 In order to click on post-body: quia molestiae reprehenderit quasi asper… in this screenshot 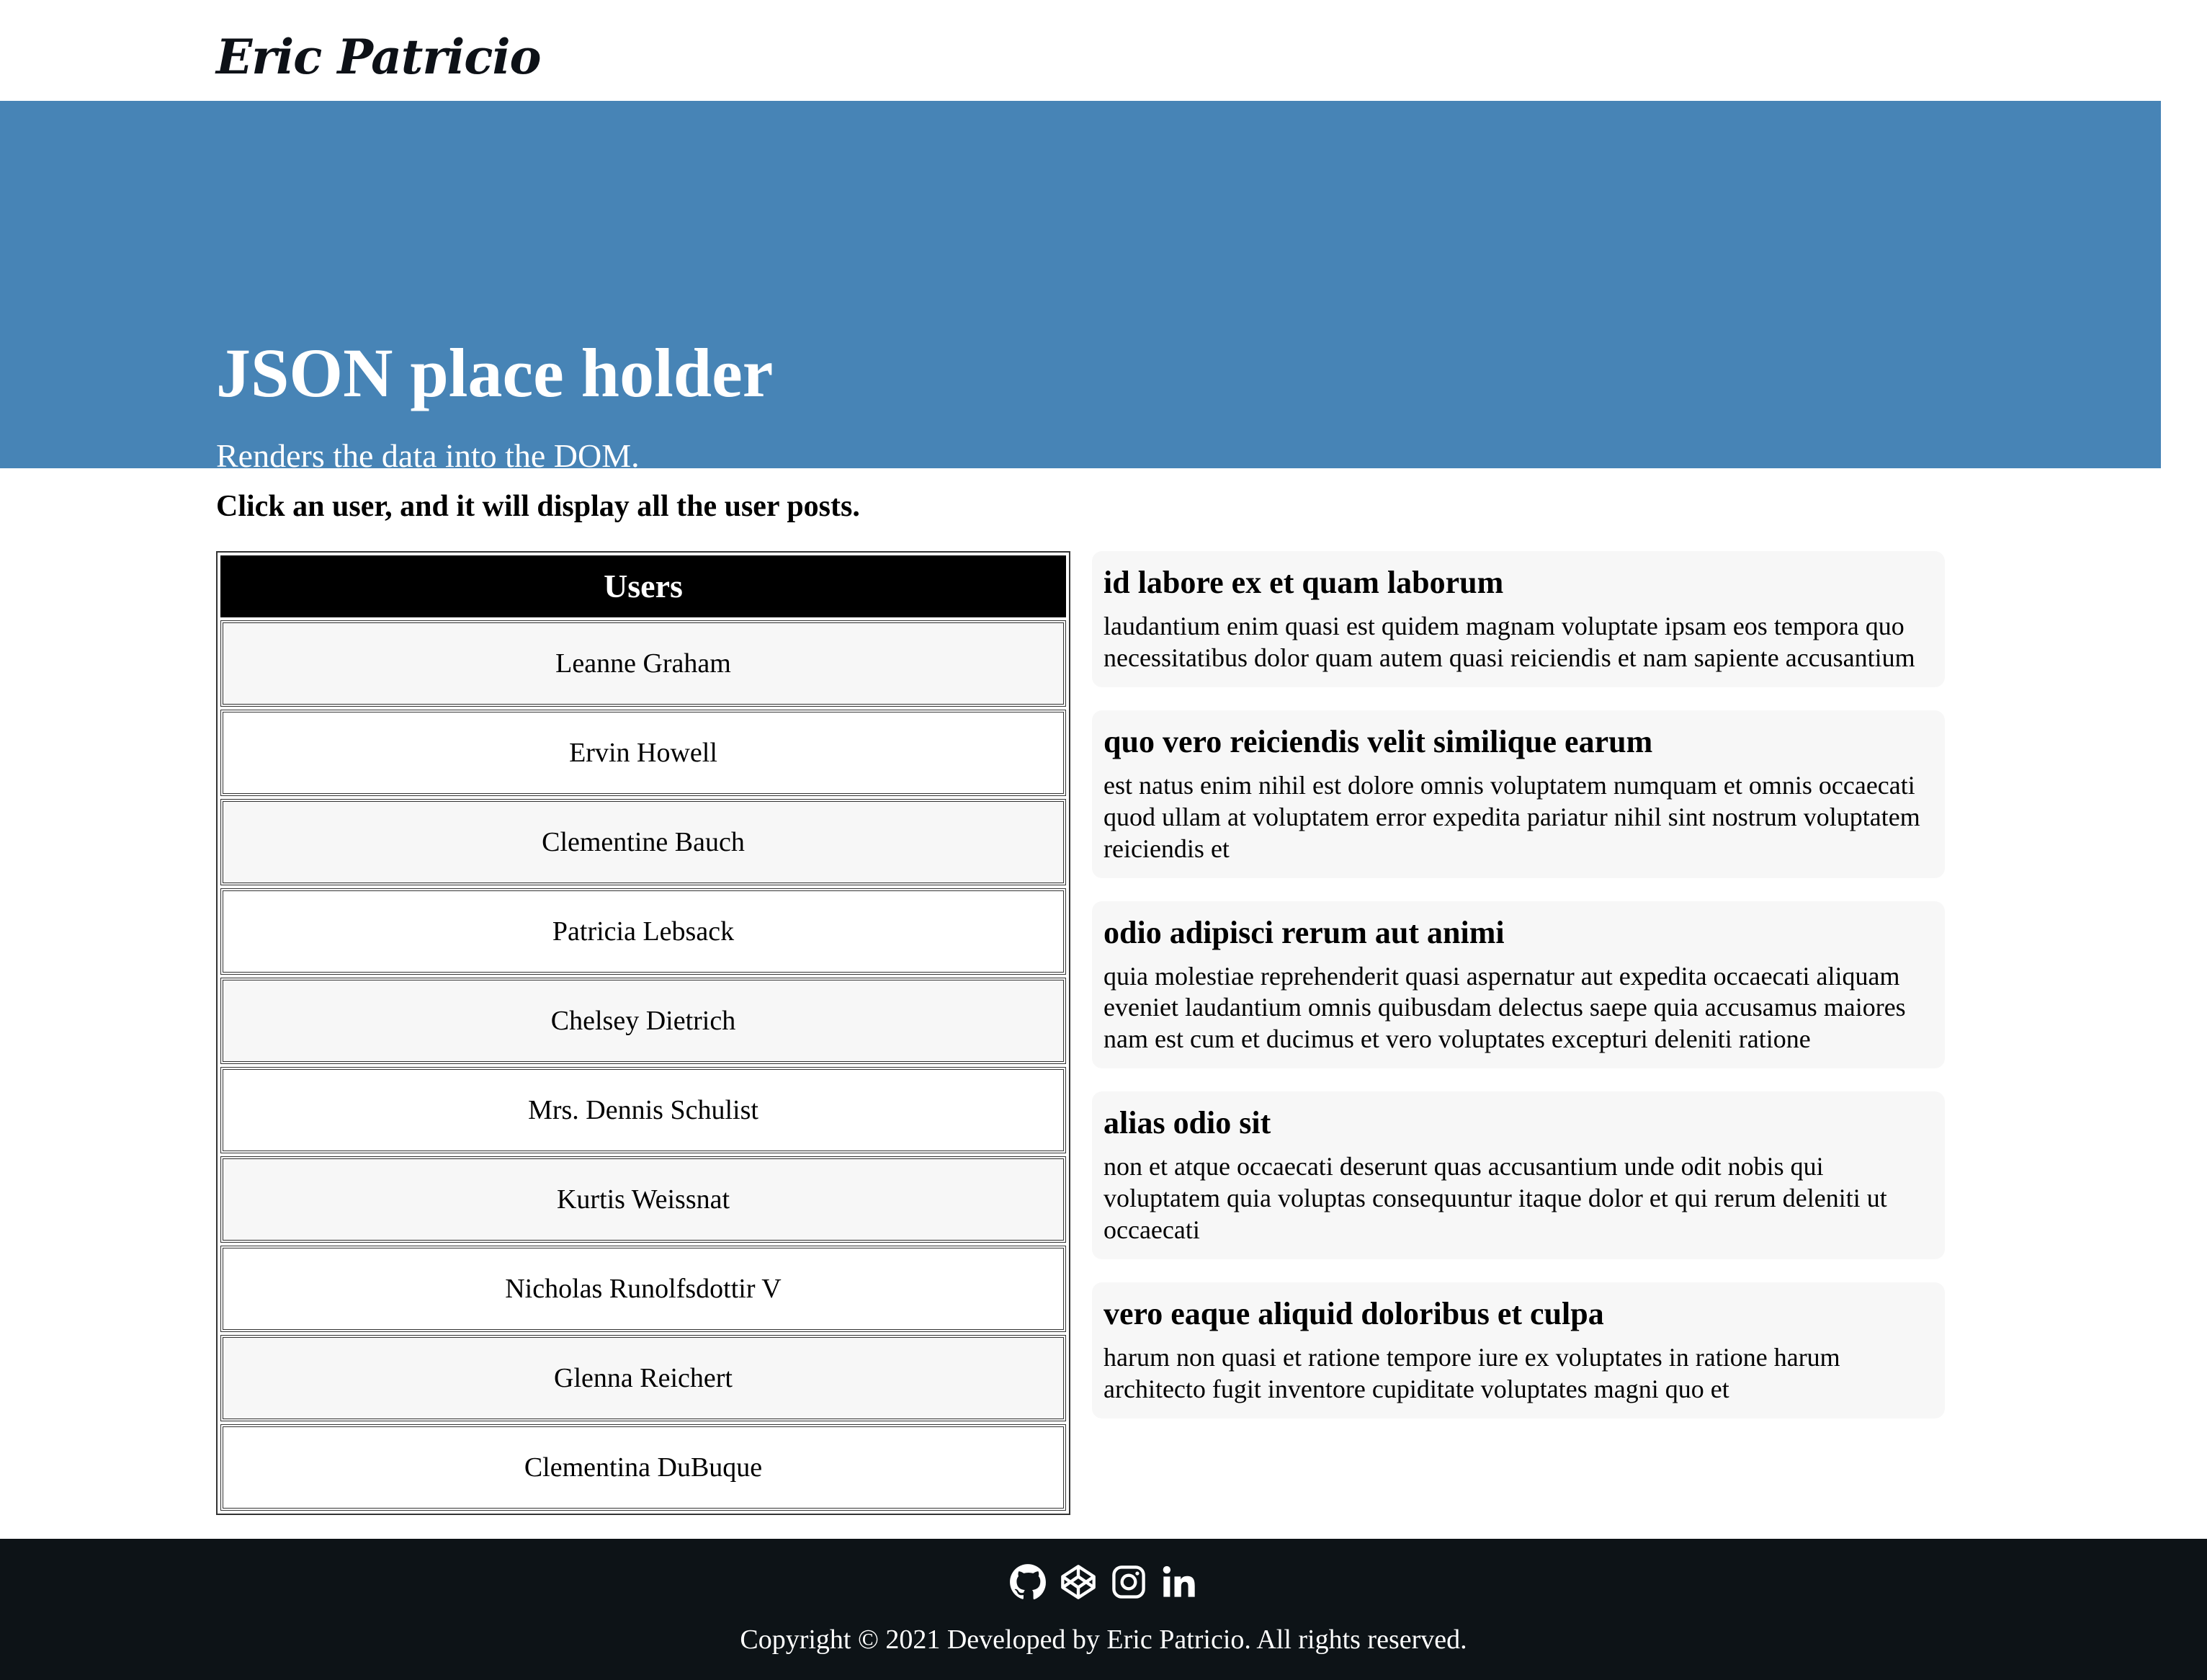, I will do `click(1505, 1007)`.